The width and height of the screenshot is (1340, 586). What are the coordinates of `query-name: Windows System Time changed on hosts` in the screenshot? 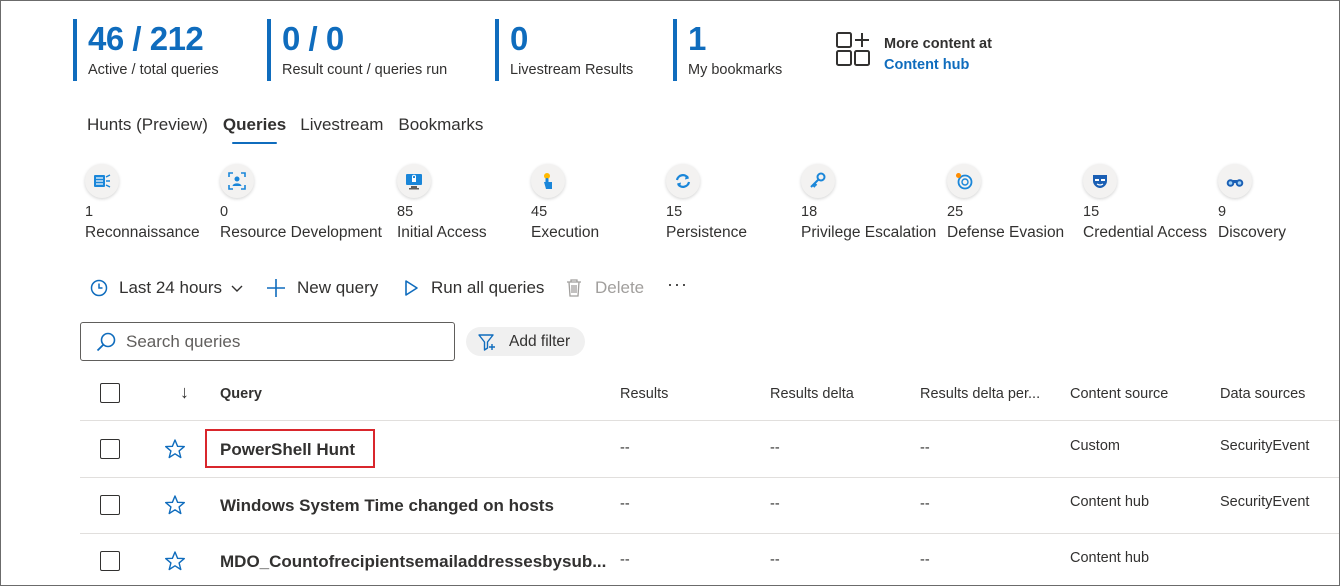 It's located at (387, 506).